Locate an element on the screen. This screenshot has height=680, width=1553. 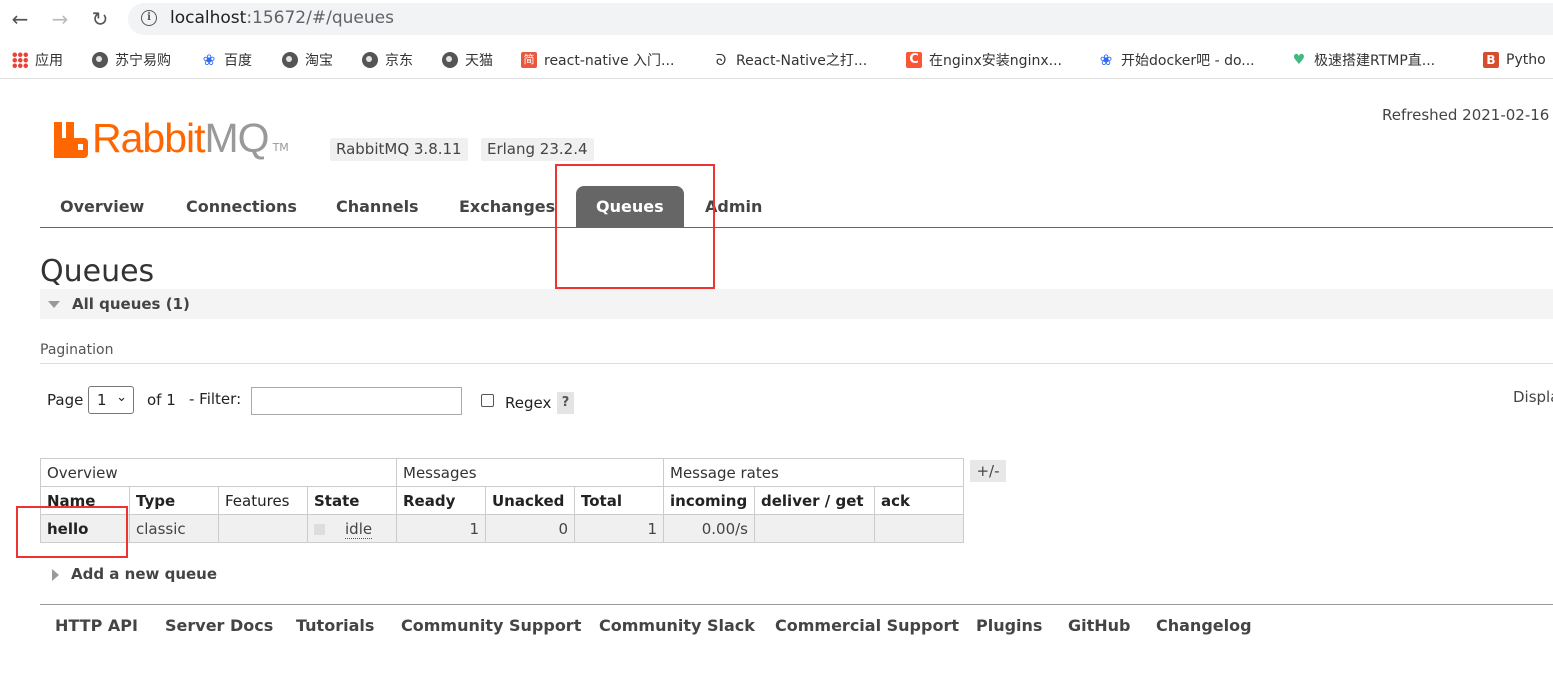
refreshed-timestamp: Refreshed 2021-02-16 is located at coordinates (1466, 115).